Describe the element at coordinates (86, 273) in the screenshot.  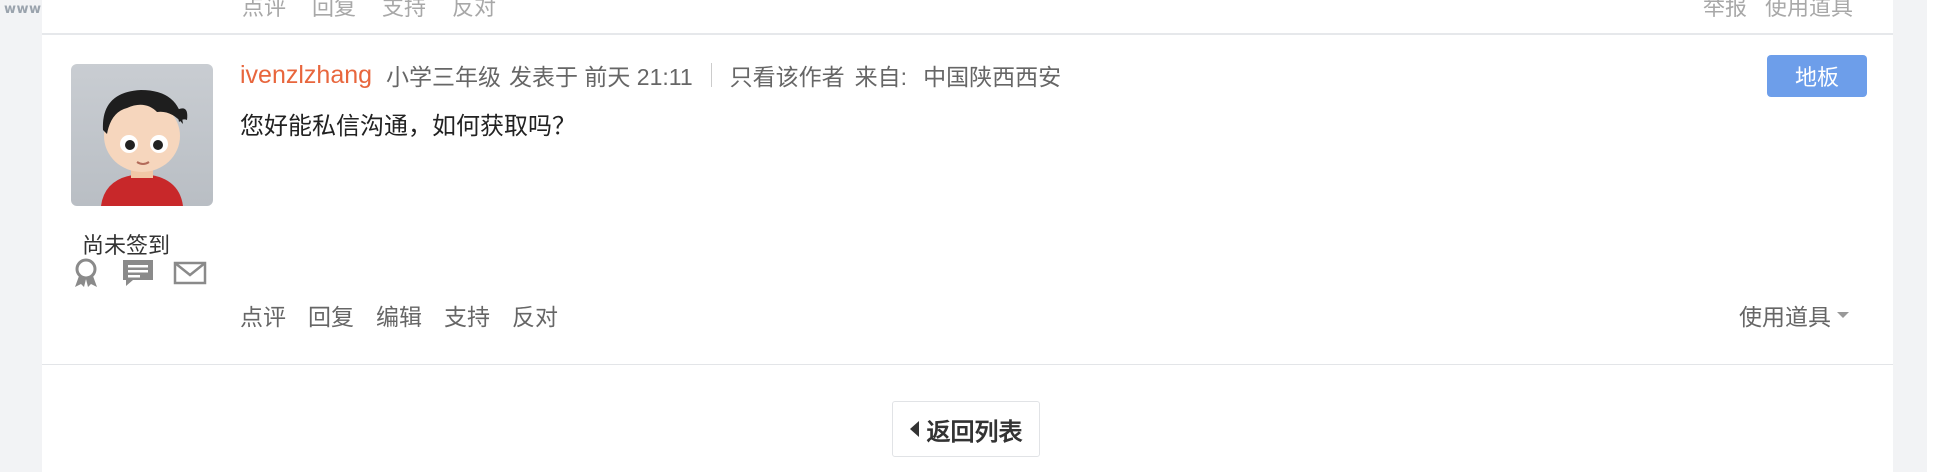
I see `medal-icon` at that location.